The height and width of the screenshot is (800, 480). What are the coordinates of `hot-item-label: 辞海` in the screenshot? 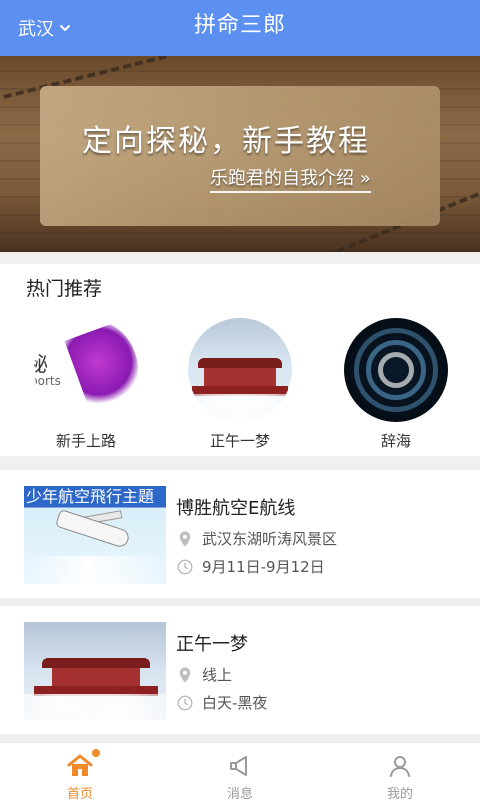 It's located at (395, 441).